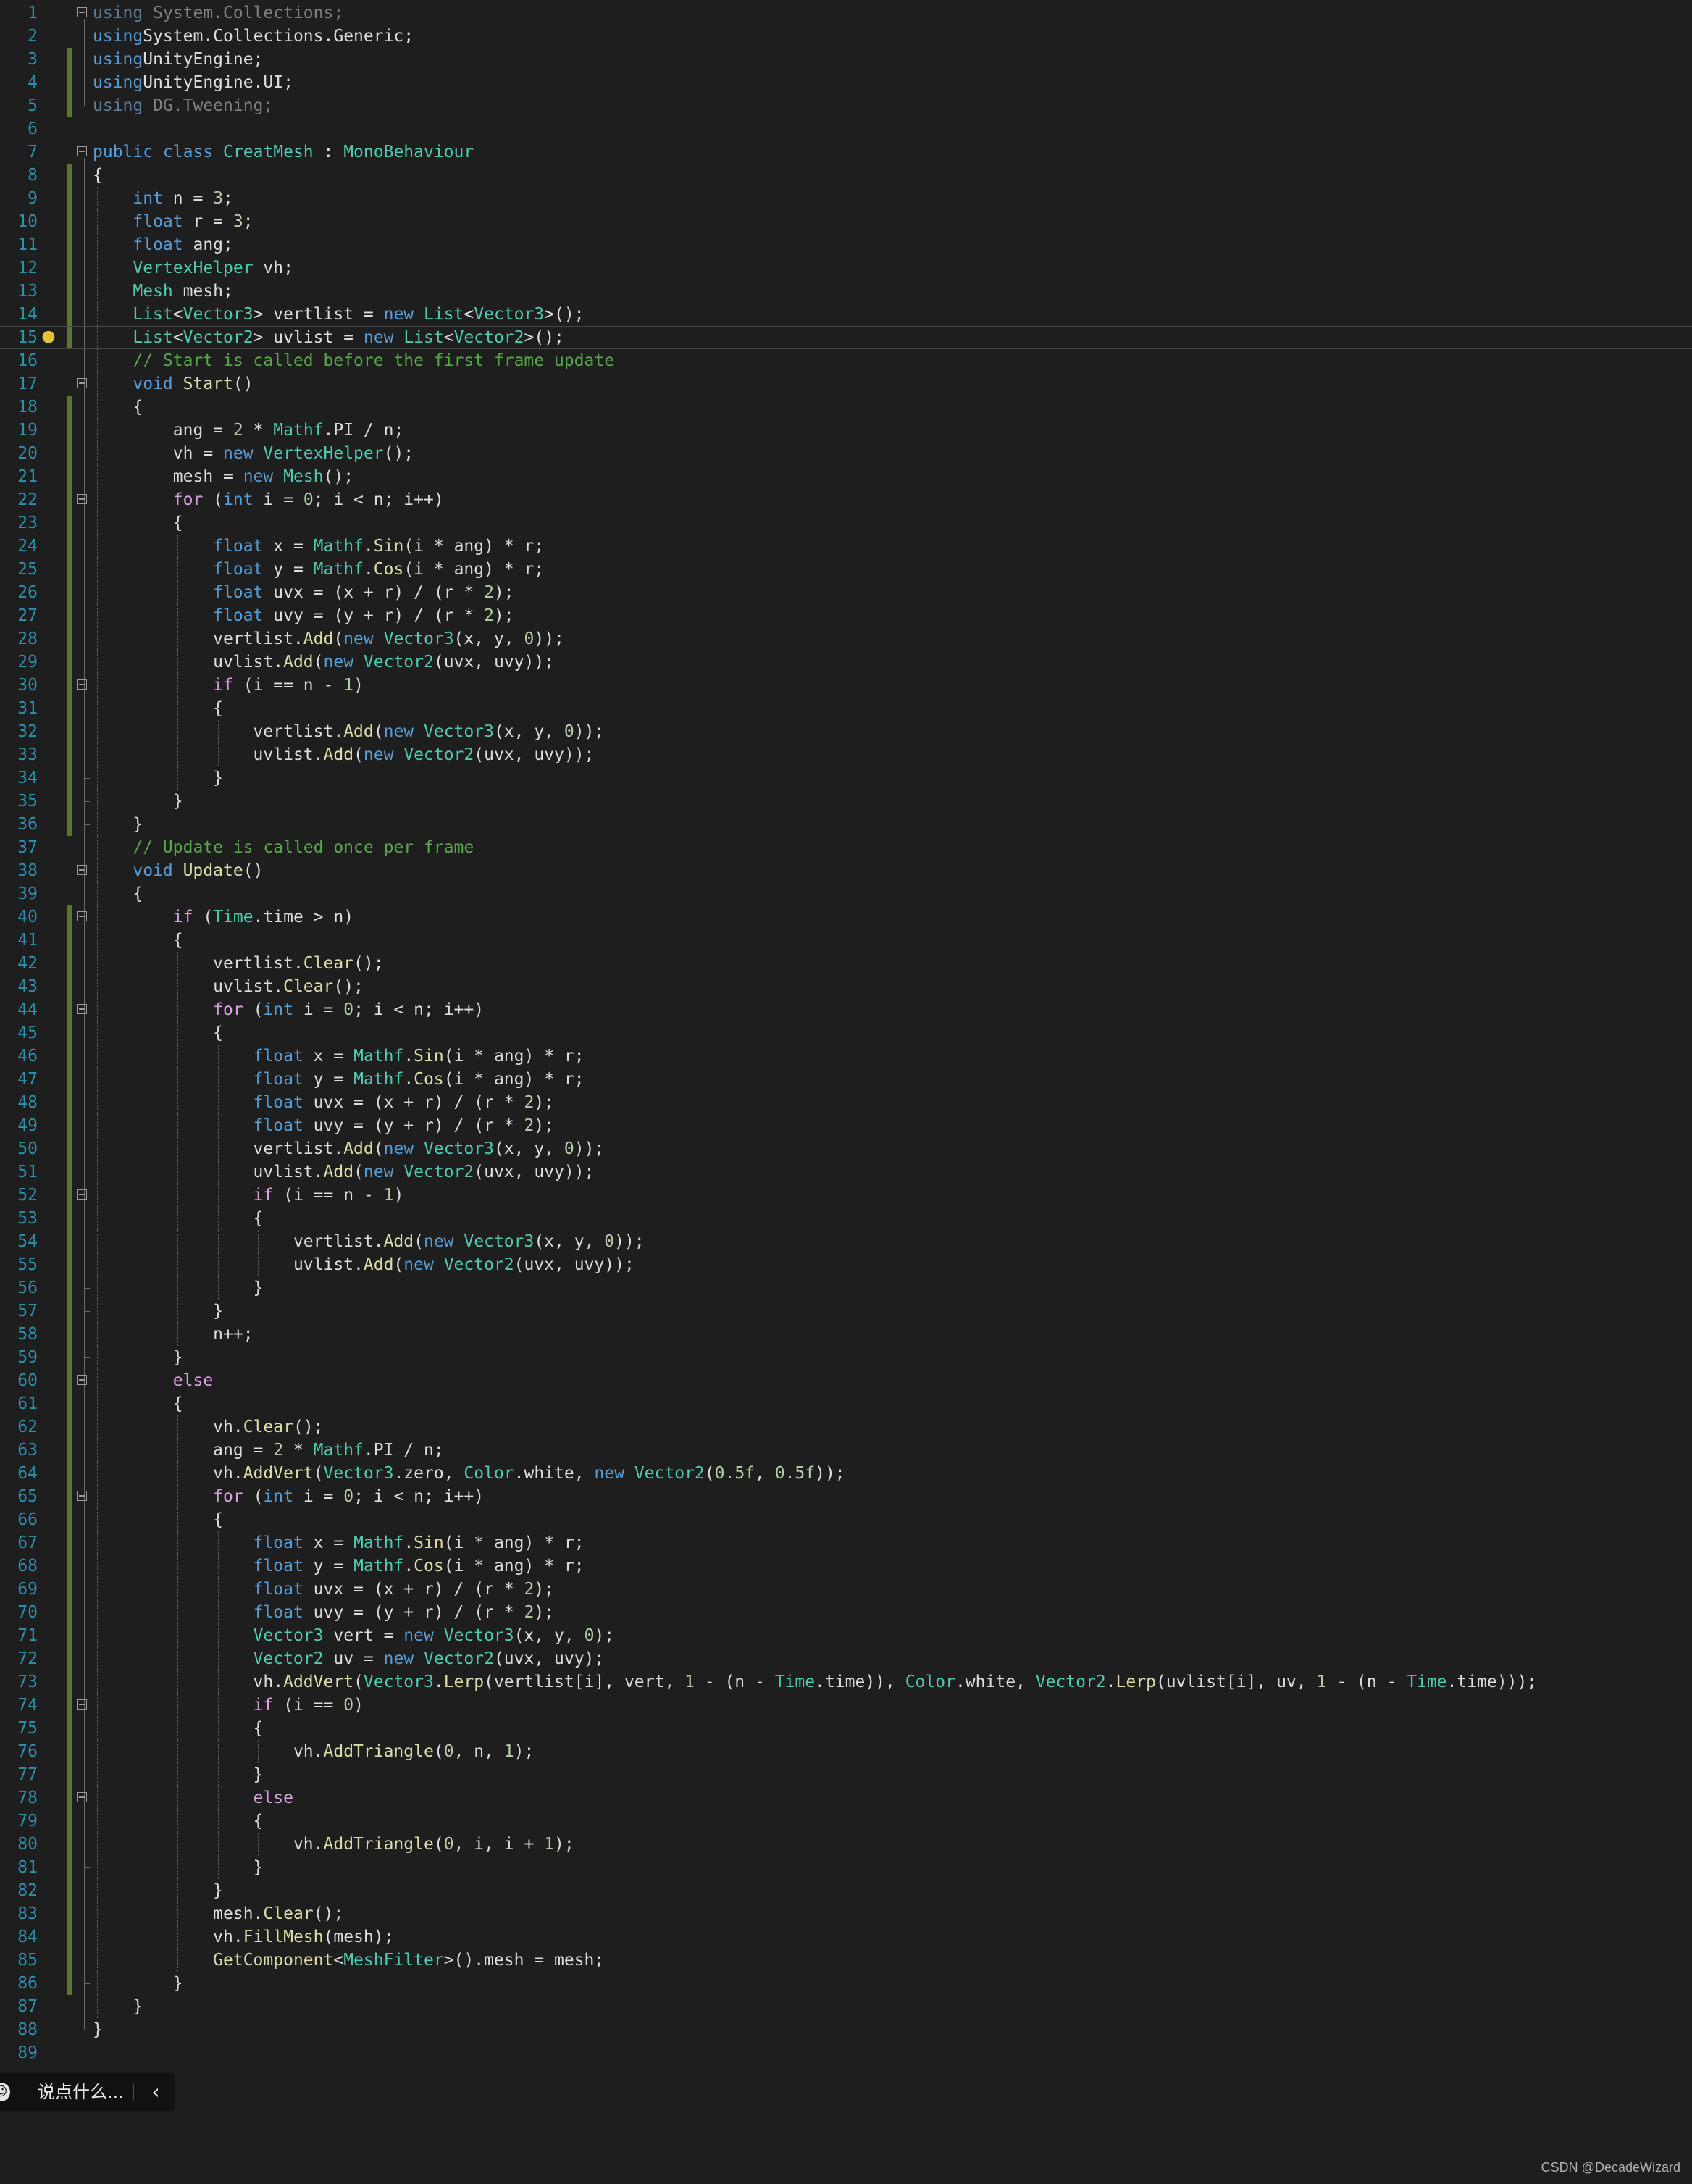 The image size is (1692, 2184). I want to click on code-line: 6, so click(846, 129).